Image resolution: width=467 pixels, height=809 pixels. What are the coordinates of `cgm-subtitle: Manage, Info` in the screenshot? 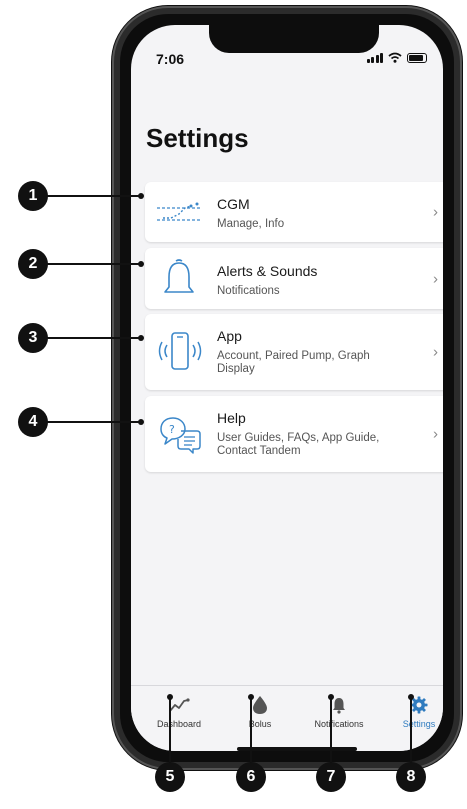 It's located at (251, 224).